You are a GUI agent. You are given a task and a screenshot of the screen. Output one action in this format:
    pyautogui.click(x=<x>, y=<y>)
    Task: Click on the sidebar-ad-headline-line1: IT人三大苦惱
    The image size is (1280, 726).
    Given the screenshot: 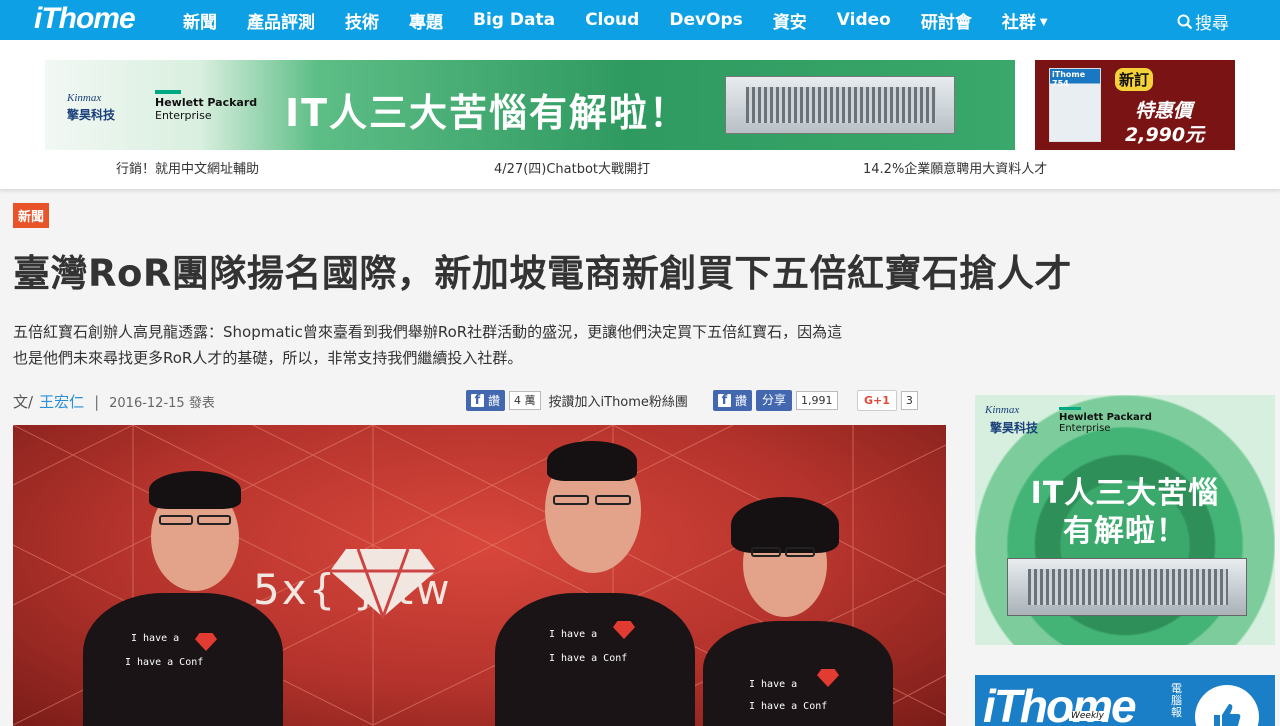 What is the action you would take?
    pyautogui.click(x=1125, y=493)
    